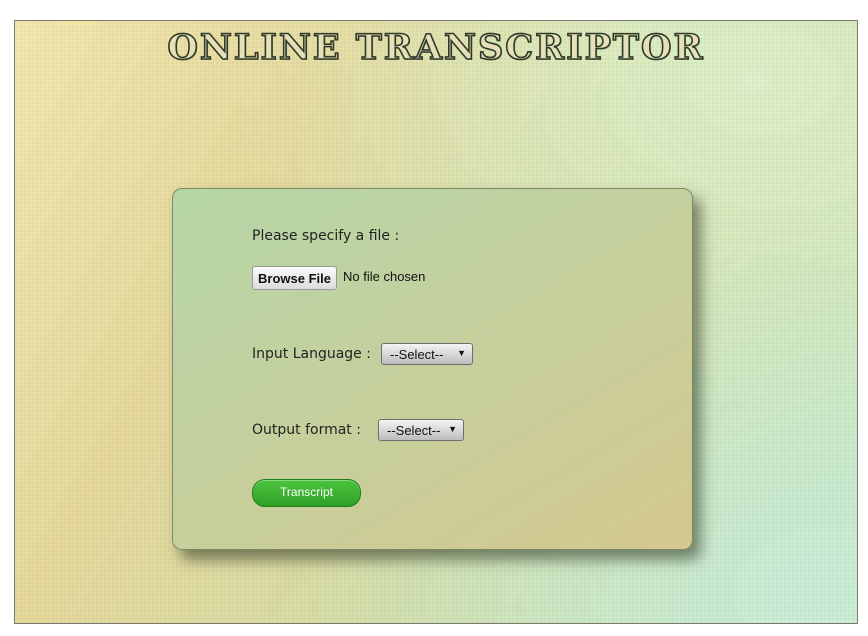  I want to click on browse-file-button: Browse File, so click(294, 278).